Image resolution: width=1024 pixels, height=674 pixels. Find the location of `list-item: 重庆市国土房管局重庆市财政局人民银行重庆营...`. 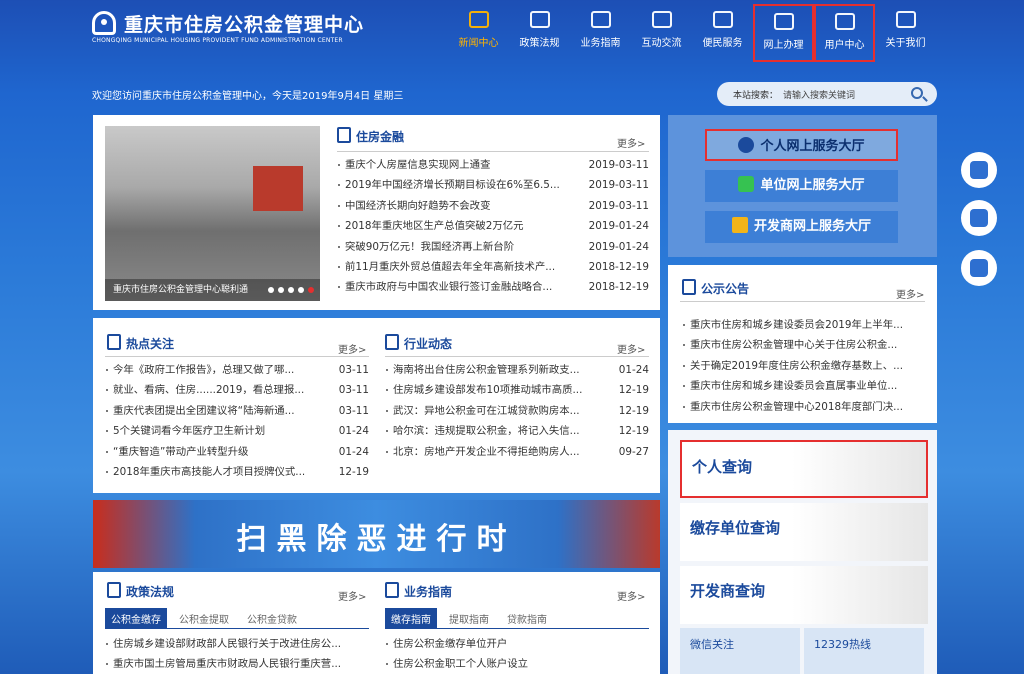

list-item: 重庆市国土房管局重庆市财政局人民银行重庆营... is located at coordinates (237, 664).